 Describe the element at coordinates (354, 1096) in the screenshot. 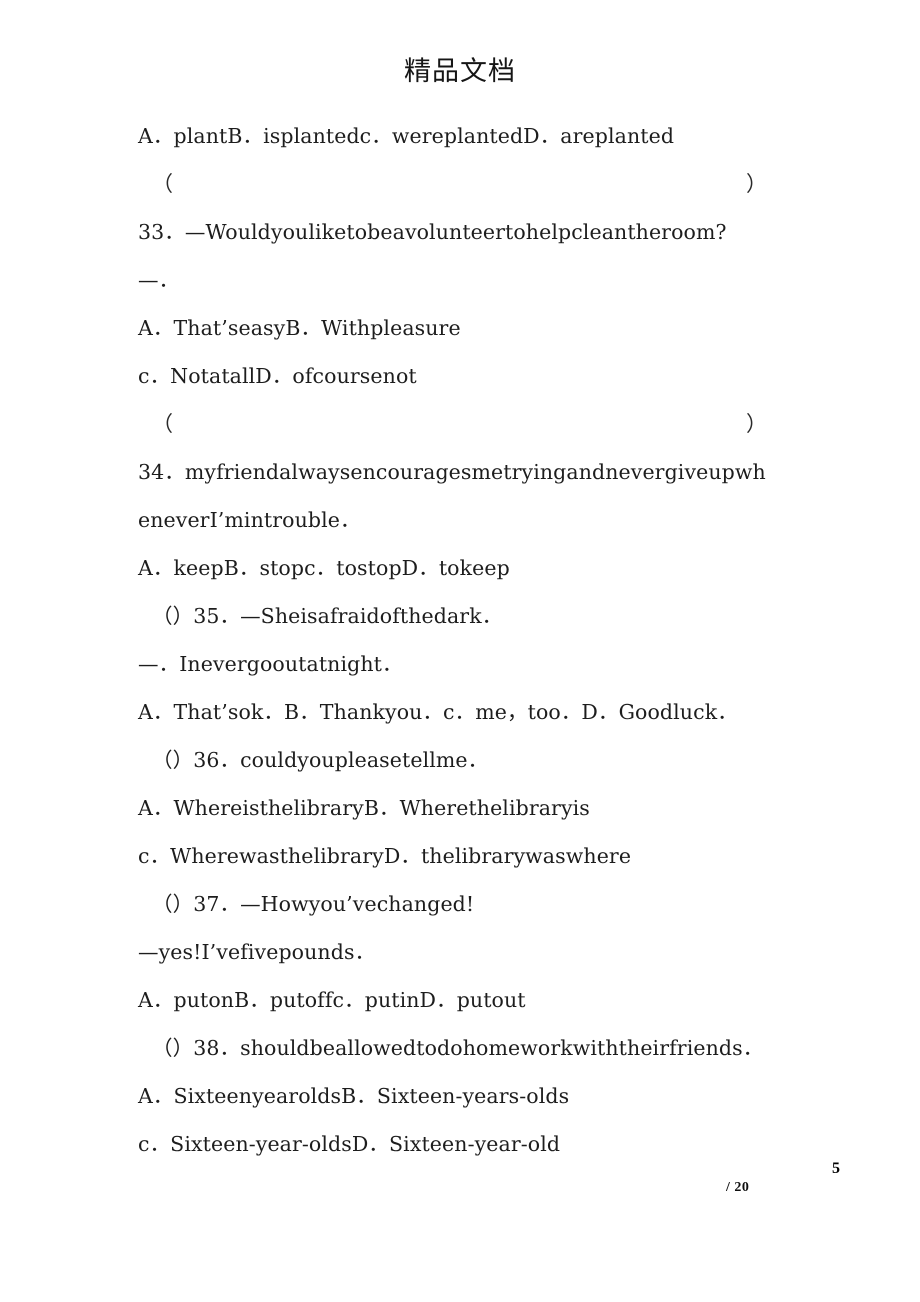

I see `text-line-q38-opt-ab: A．SixteenyearoldsB．Sixteen-years-olds` at that location.